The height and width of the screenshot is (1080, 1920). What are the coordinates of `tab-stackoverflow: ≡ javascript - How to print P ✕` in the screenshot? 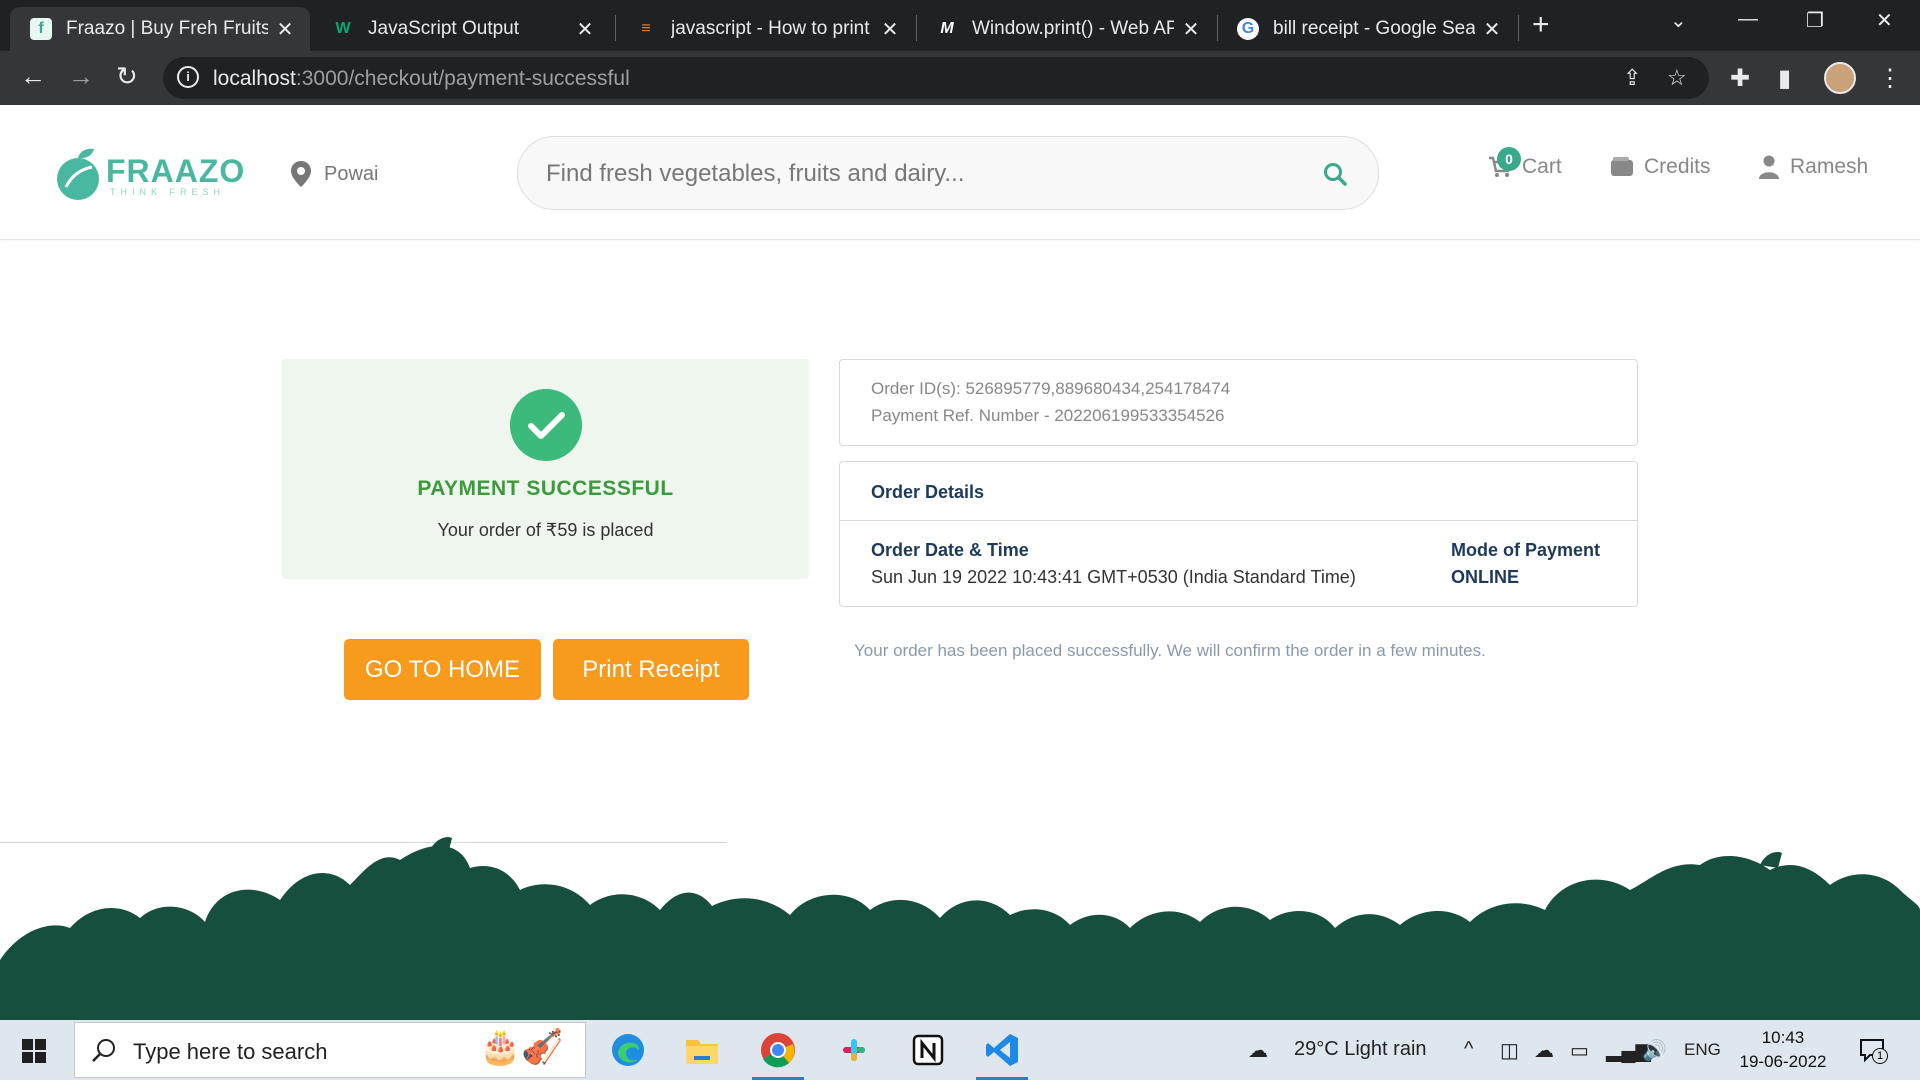 It's located at (765, 29).